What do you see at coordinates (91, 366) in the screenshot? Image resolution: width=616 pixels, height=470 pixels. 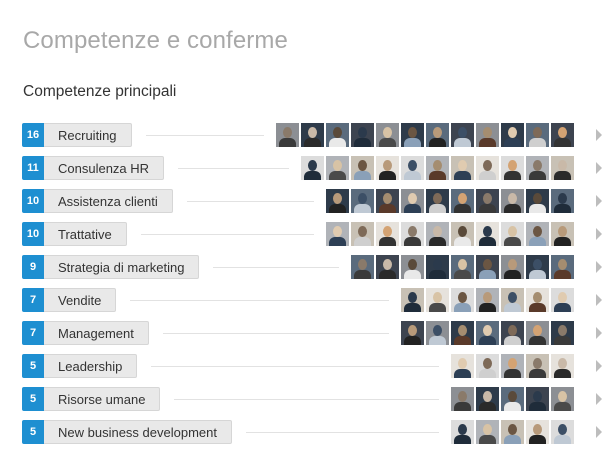 I see `skill-label: Leadership` at bounding box center [91, 366].